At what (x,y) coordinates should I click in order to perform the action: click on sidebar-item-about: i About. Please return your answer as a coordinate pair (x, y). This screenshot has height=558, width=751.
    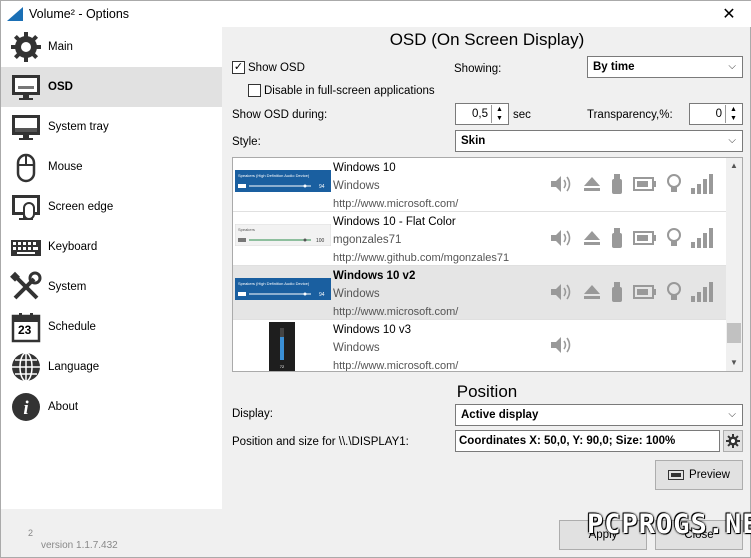
    Looking at the image, I should click on (111, 407).